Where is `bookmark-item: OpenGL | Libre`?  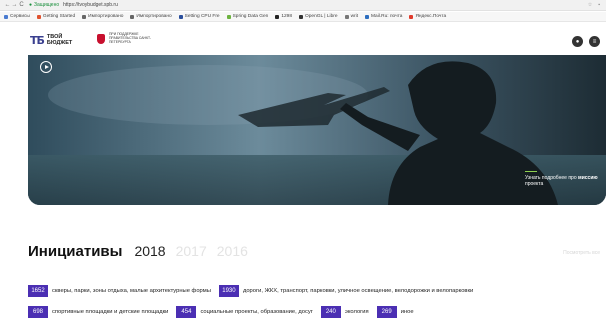 bookmark-item: OpenGL | Libre is located at coordinates (318, 16).